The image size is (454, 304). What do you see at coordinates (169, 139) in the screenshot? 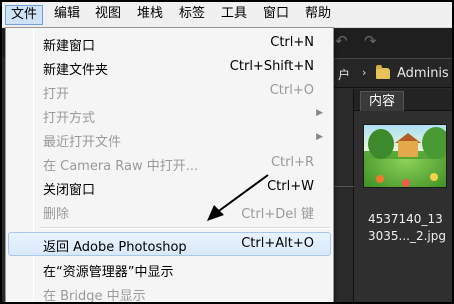
I see `menu-item-recent-files: 最近打开文件 ▶` at bounding box center [169, 139].